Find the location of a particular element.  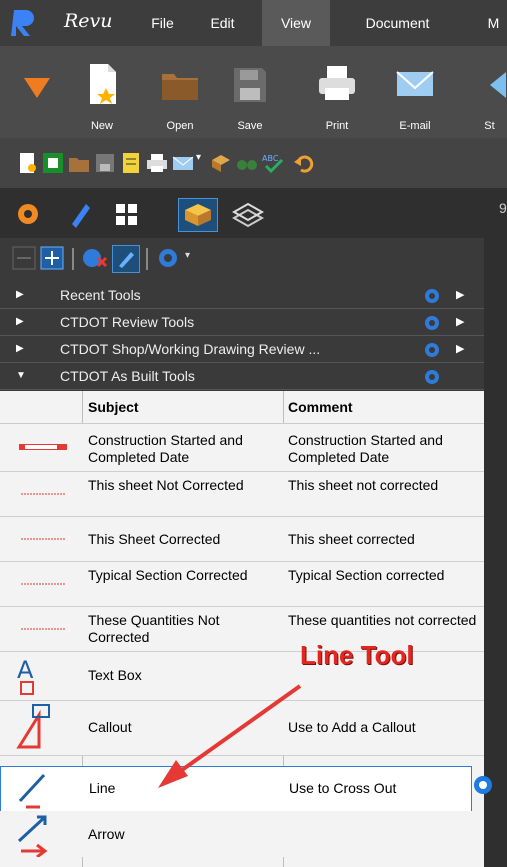

print-small-icon is located at coordinates (157, 163).